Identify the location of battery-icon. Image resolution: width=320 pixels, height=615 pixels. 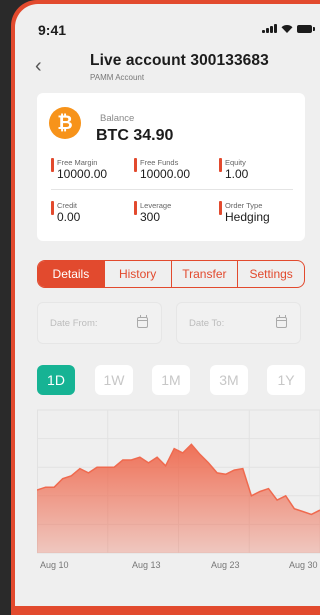
(306, 28).